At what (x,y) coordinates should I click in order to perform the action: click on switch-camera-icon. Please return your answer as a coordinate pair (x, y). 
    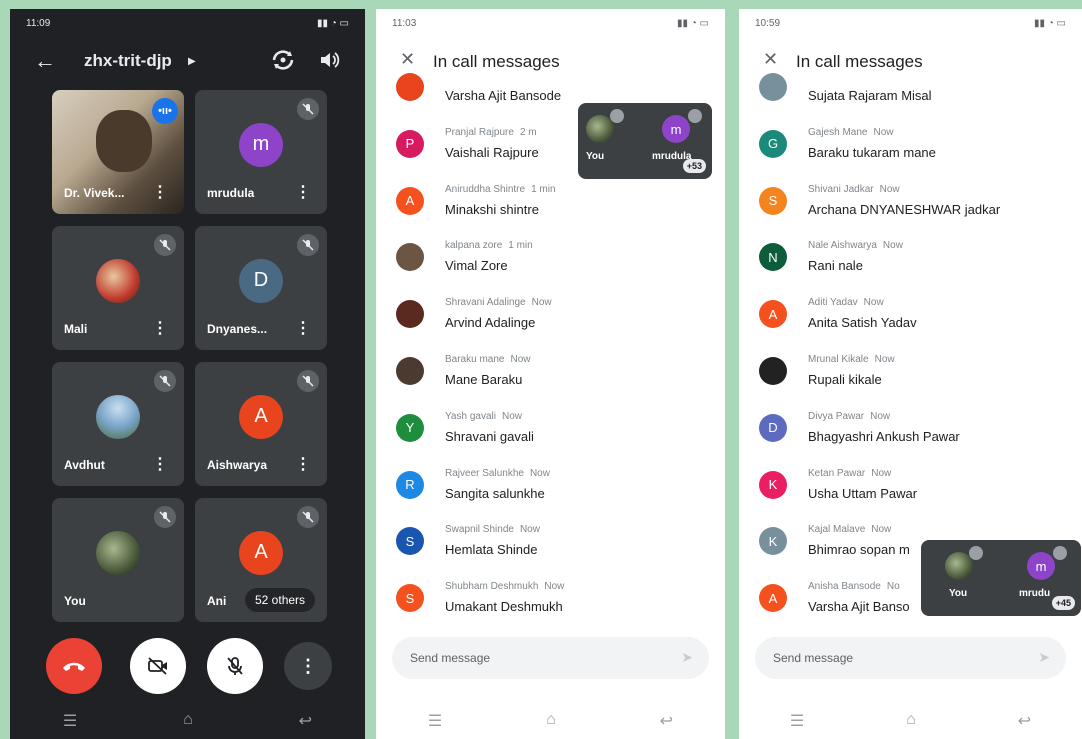
    Looking at the image, I should click on (283, 60).